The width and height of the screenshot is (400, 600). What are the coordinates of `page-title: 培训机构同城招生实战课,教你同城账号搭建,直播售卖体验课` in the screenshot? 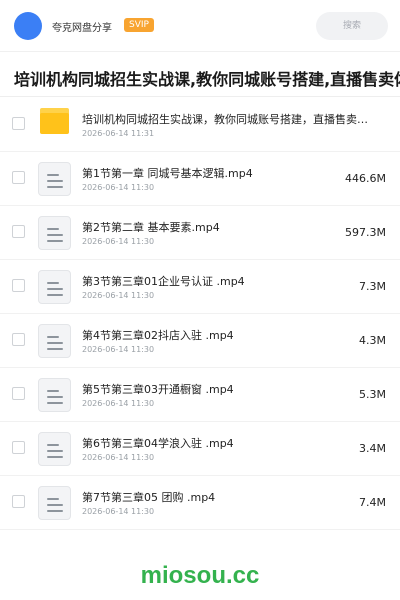 It's located at (207, 79).